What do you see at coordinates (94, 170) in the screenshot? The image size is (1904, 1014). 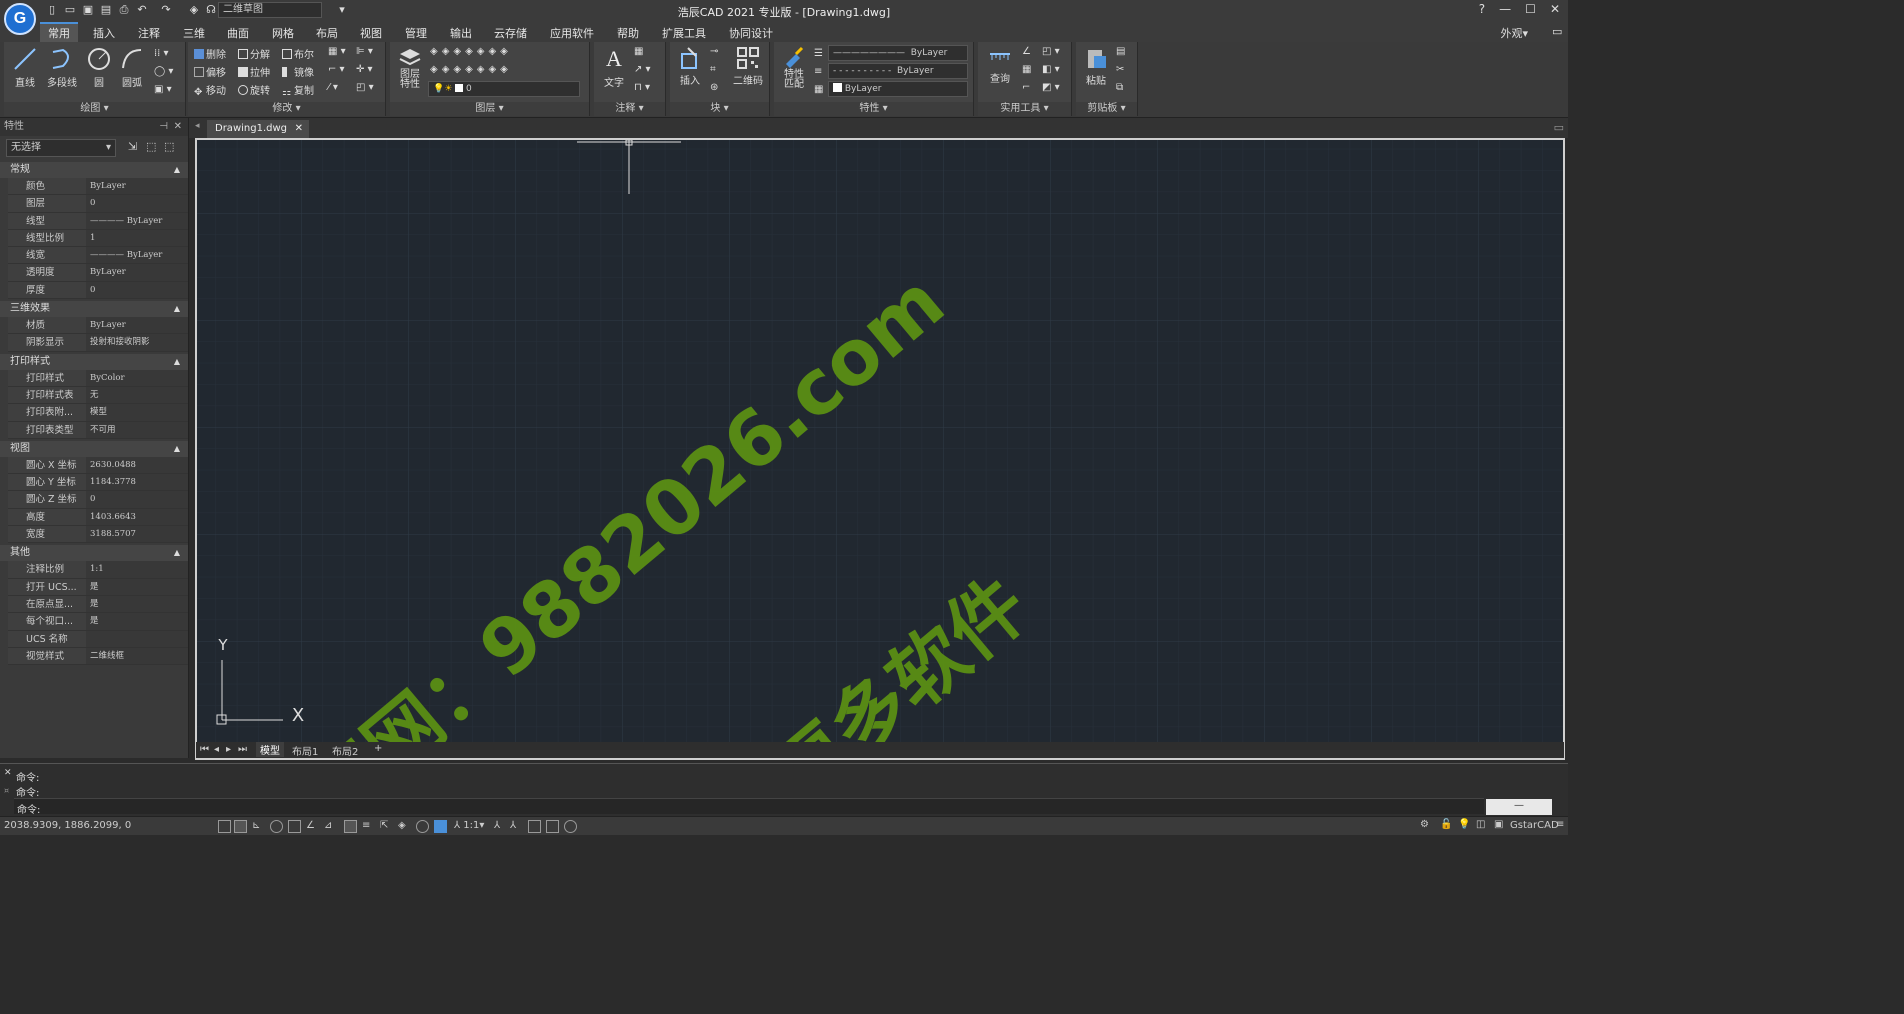 I see `property-section-header: 常规 ▲` at bounding box center [94, 170].